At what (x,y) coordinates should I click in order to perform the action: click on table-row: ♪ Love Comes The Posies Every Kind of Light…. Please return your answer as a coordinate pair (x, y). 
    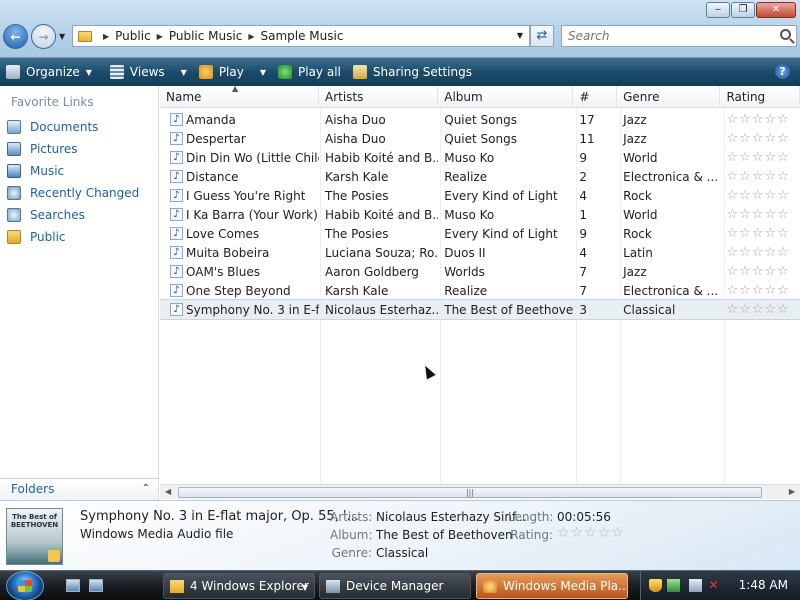
    Looking at the image, I should click on (480, 233).